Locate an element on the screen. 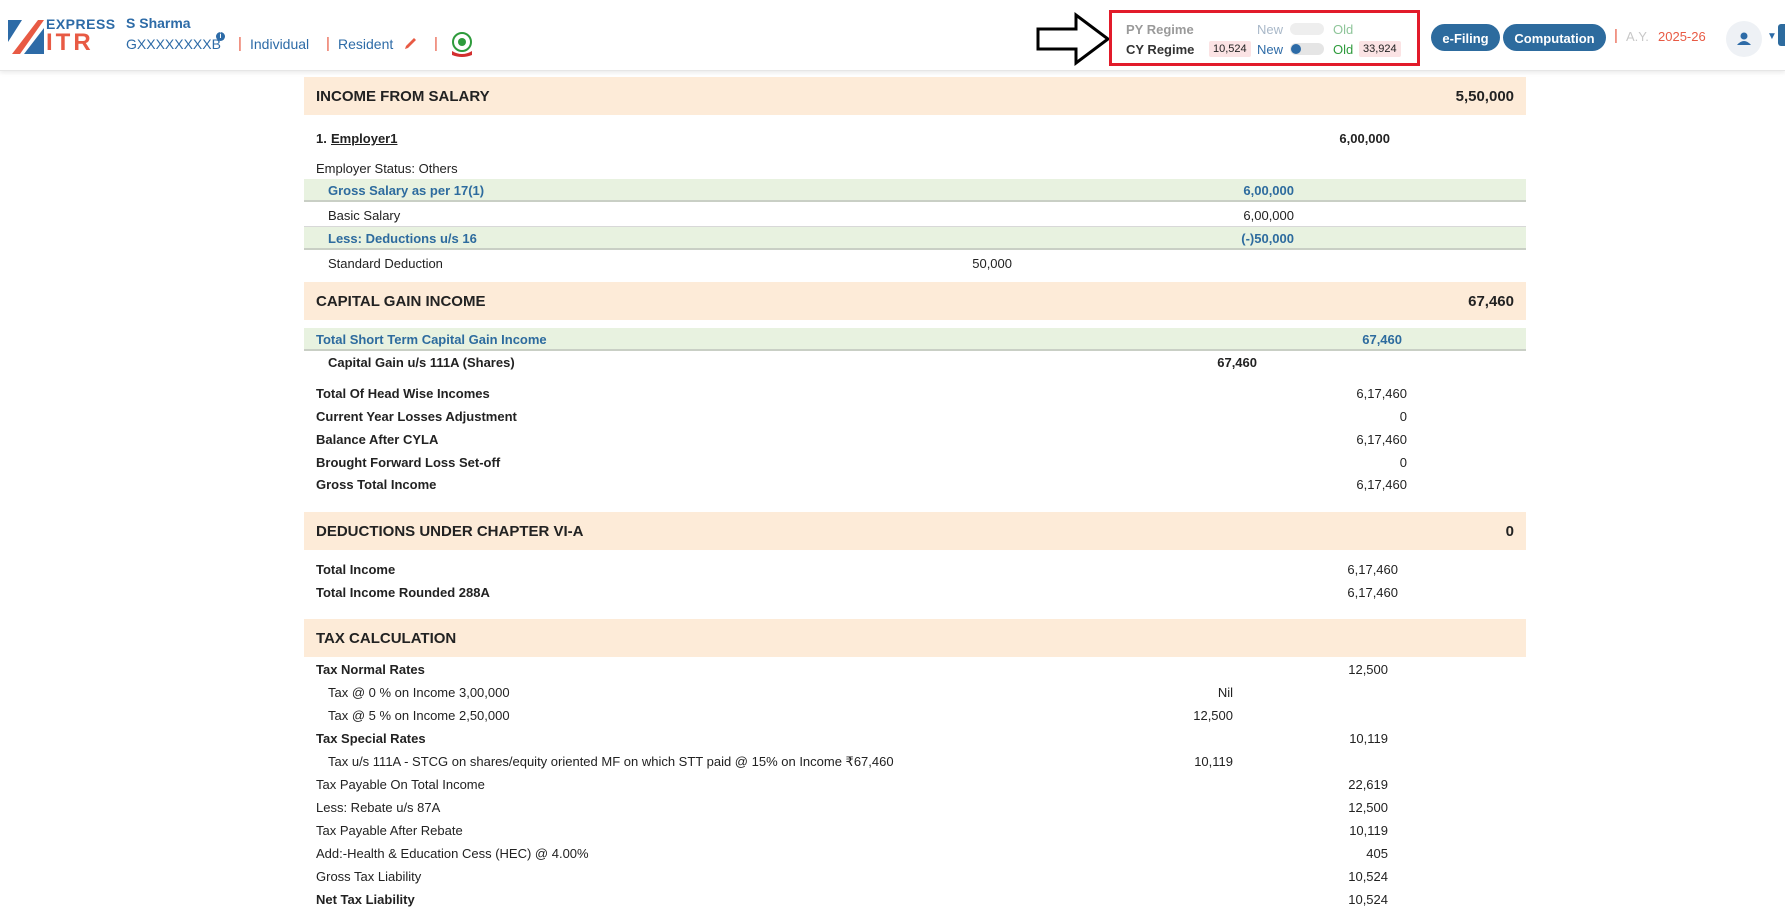 The height and width of the screenshot is (912, 1785). after-rebate-value: 10,119 is located at coordinates (1368, 830).